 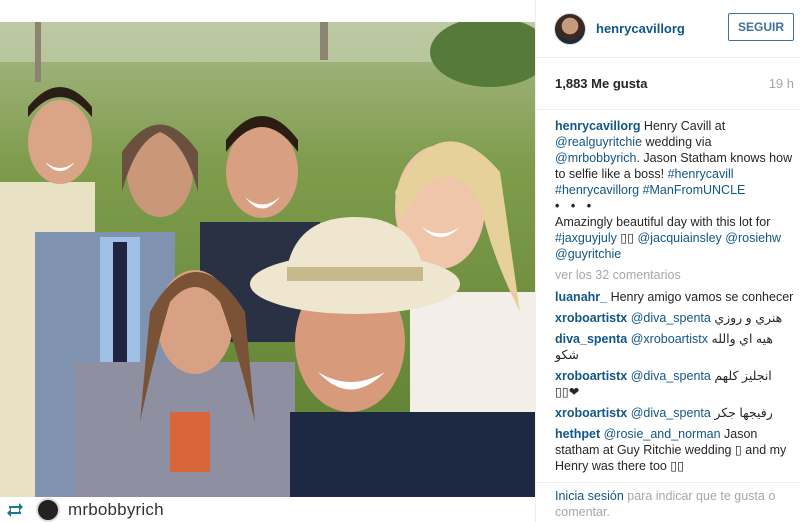 I want to click on repost-icon, so click(x=15, y=510).